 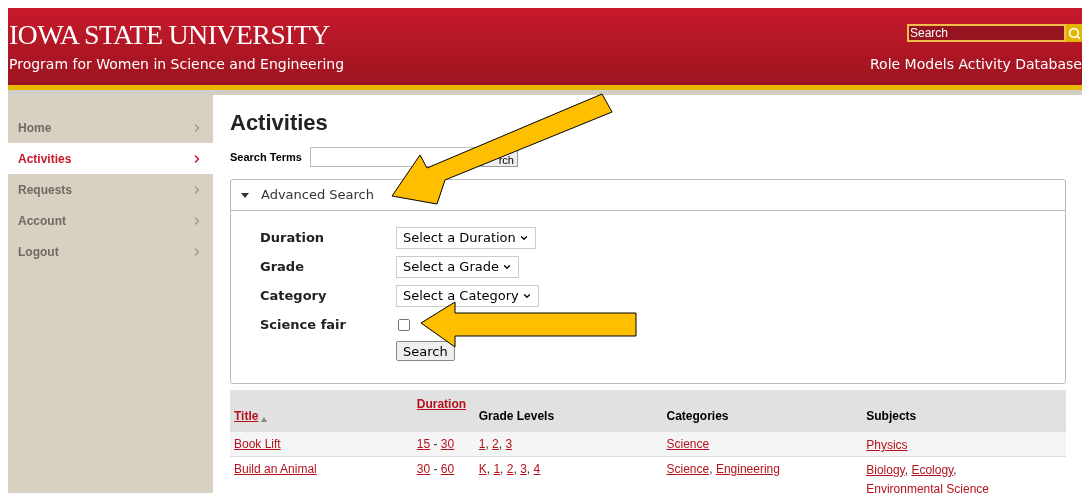 What do you see at coordinates (282, 266) in the screenshot?
I see `field-label: Grade` at bounding box center [282, 266].